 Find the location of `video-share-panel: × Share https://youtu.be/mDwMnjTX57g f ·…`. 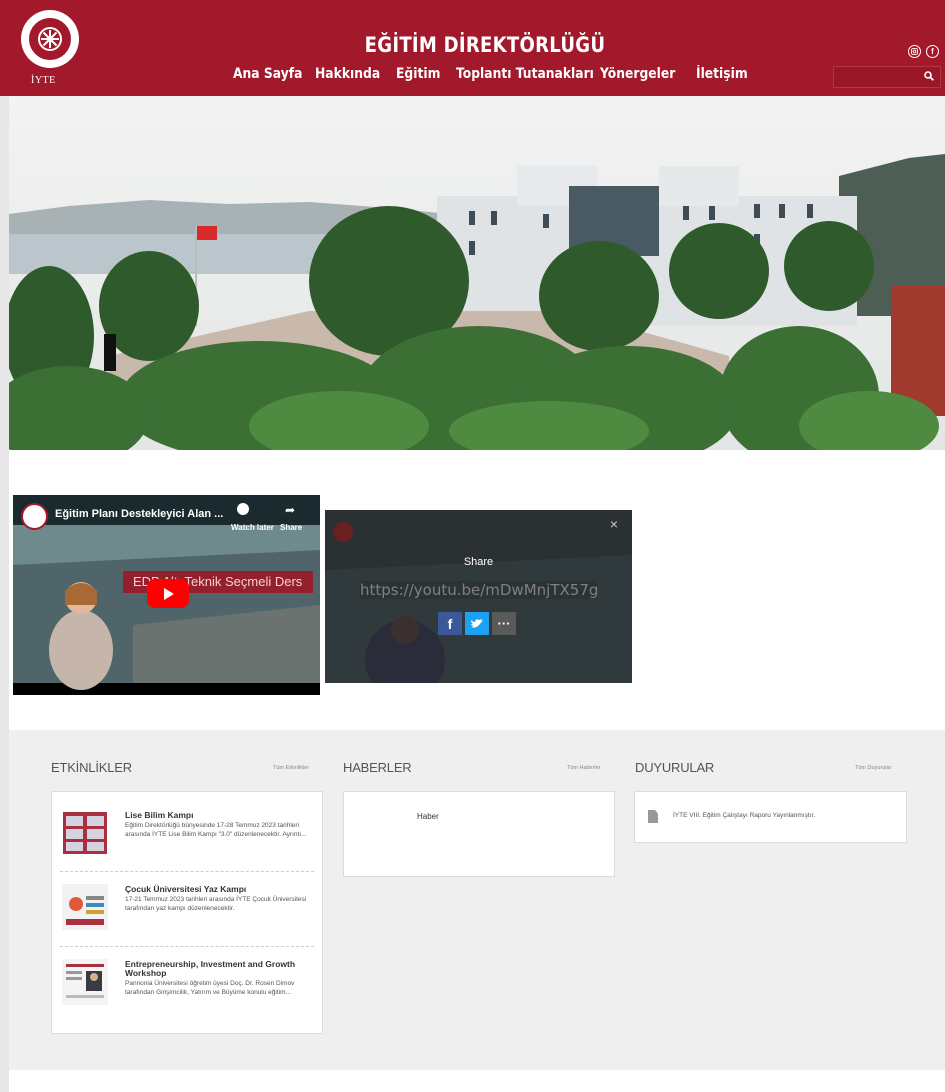

video-share-panel: × Share https://youtu.be/mDwMnjTX57g f ·… is located at coordinates (478, 596).